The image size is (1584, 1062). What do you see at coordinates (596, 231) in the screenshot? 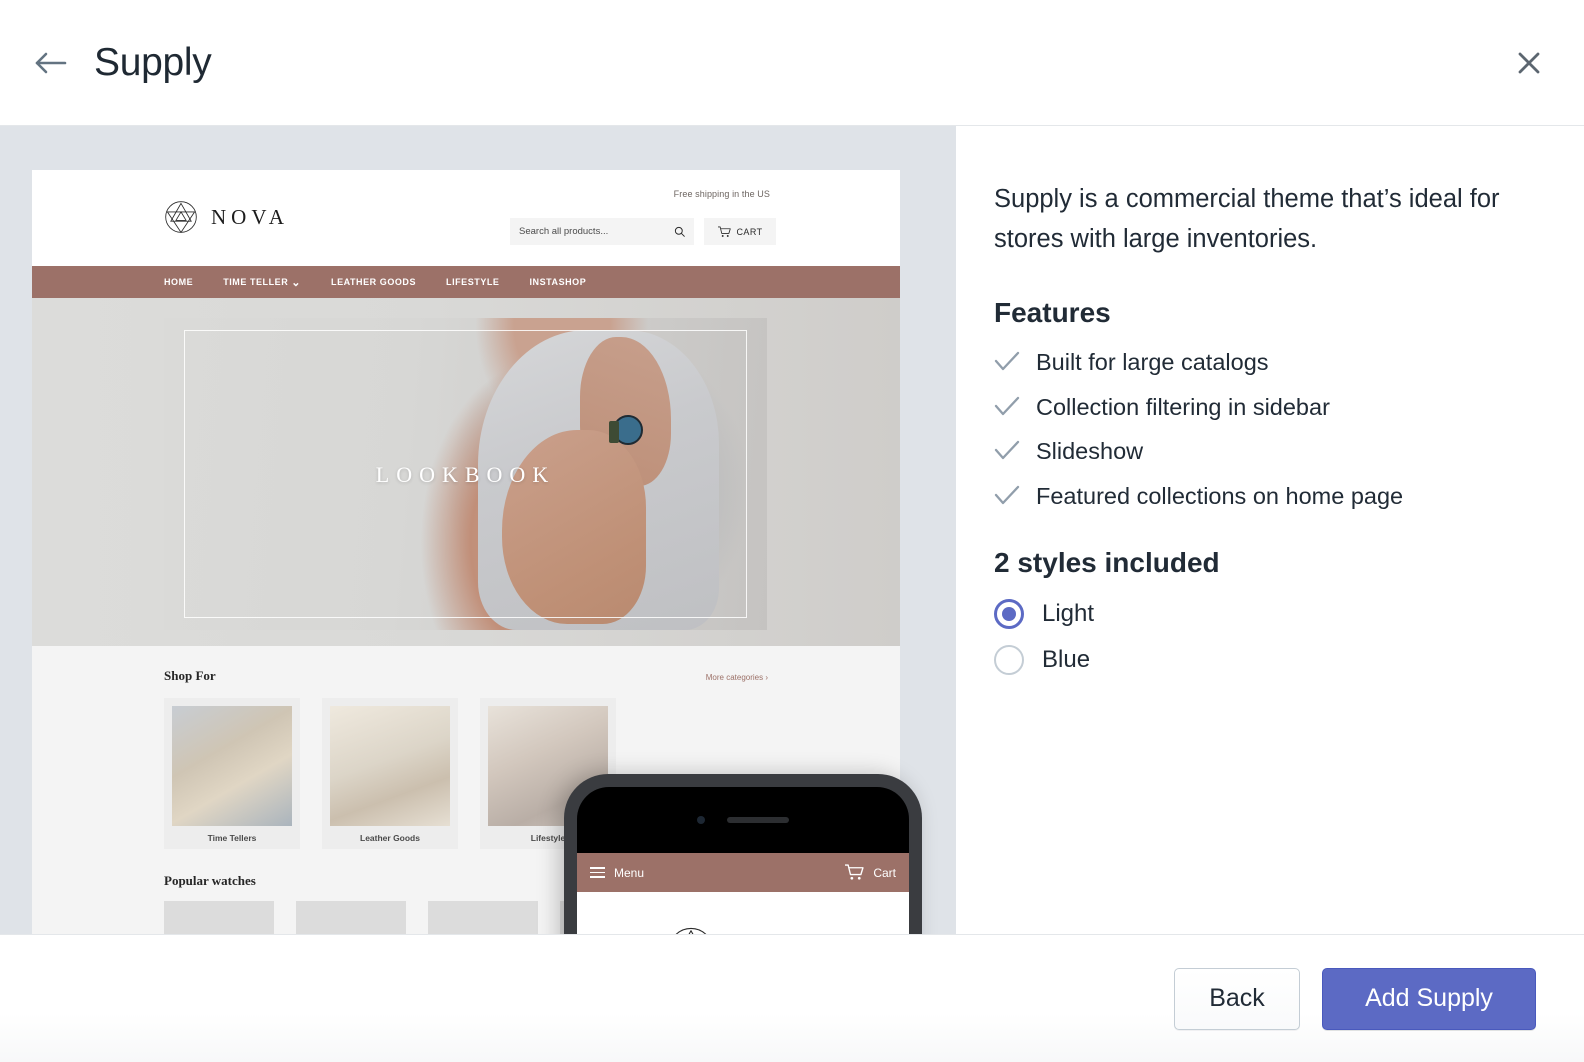
I see `search-input` at bounding box center [596, 231].